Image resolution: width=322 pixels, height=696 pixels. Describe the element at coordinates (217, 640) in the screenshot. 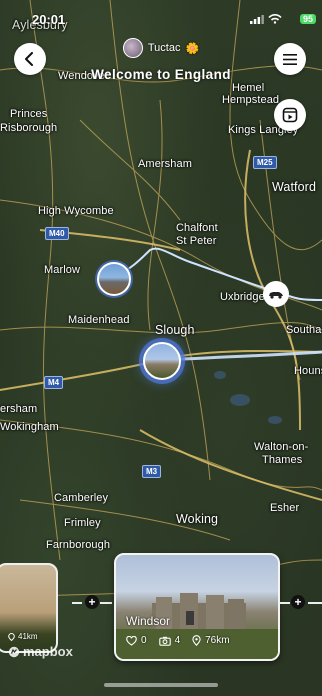

I see `distance-value: 76km` at that location.